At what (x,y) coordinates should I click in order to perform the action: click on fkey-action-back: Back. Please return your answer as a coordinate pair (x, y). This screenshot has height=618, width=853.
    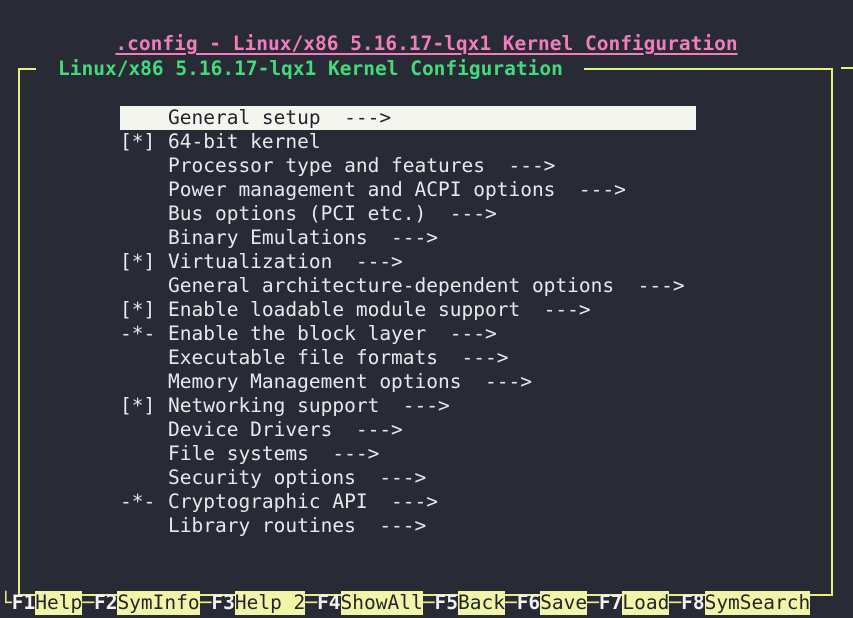
    Looking at the image, I should click on (481, 603).